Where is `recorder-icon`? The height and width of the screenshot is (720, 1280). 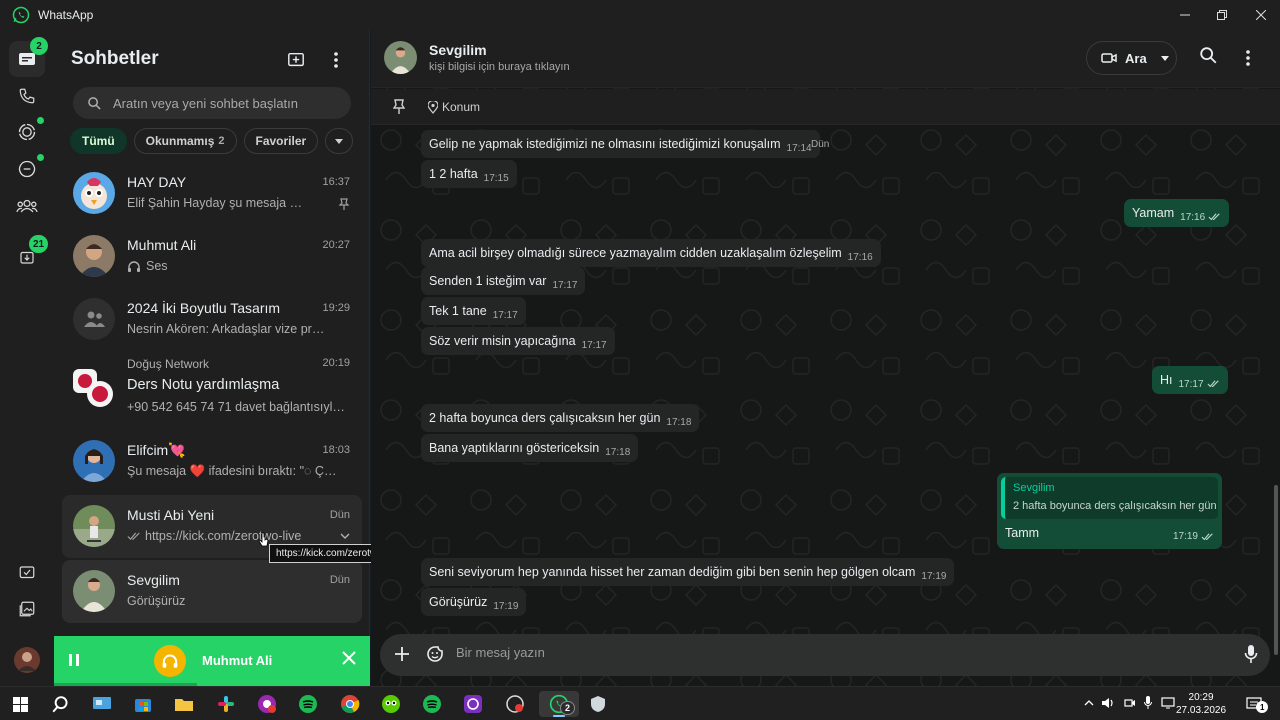
recorder-icon is located at coordinates (515, 704).